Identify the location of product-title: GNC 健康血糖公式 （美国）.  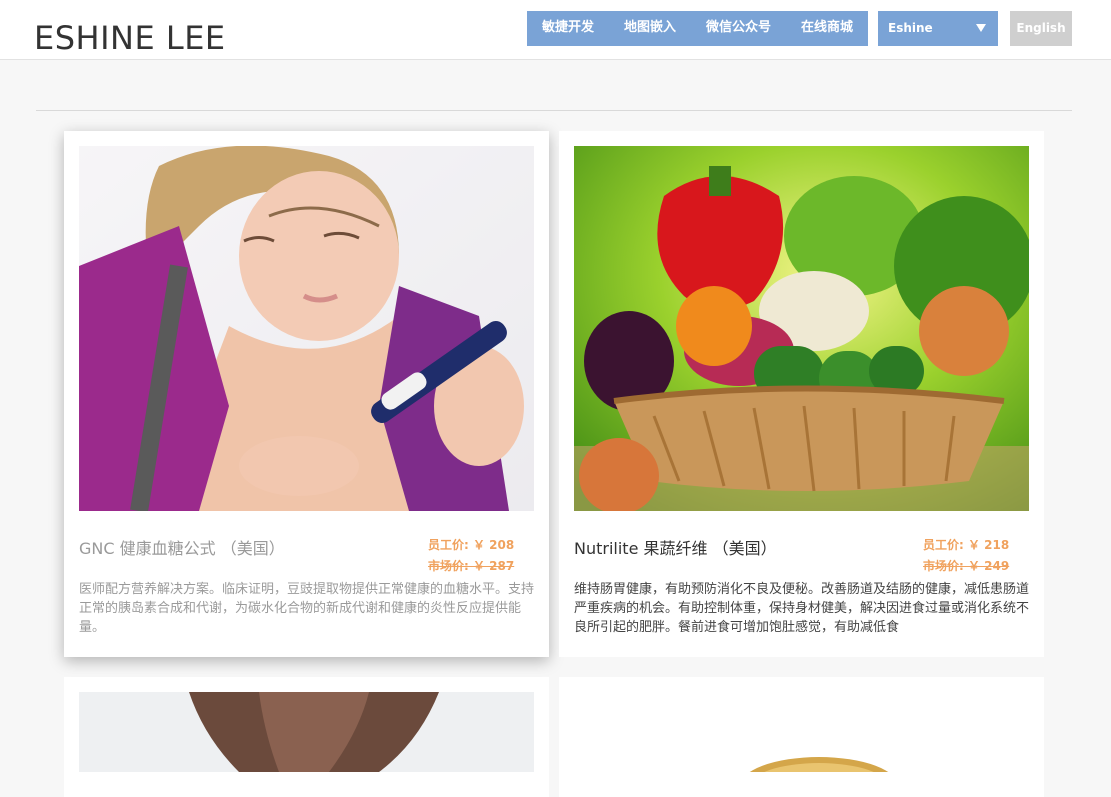
(182, 547).